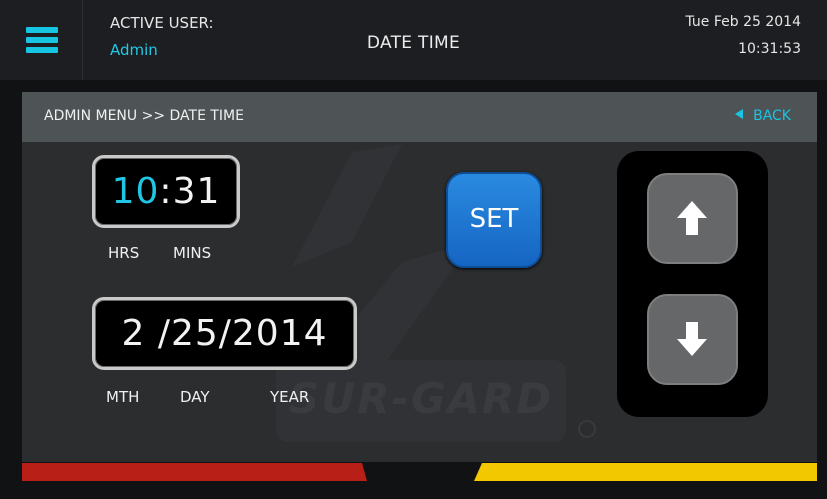  What do you see at coordinates (290, 397) in the screenshot?
I see `year-label: YEAR` at bounding box center [290, 397].